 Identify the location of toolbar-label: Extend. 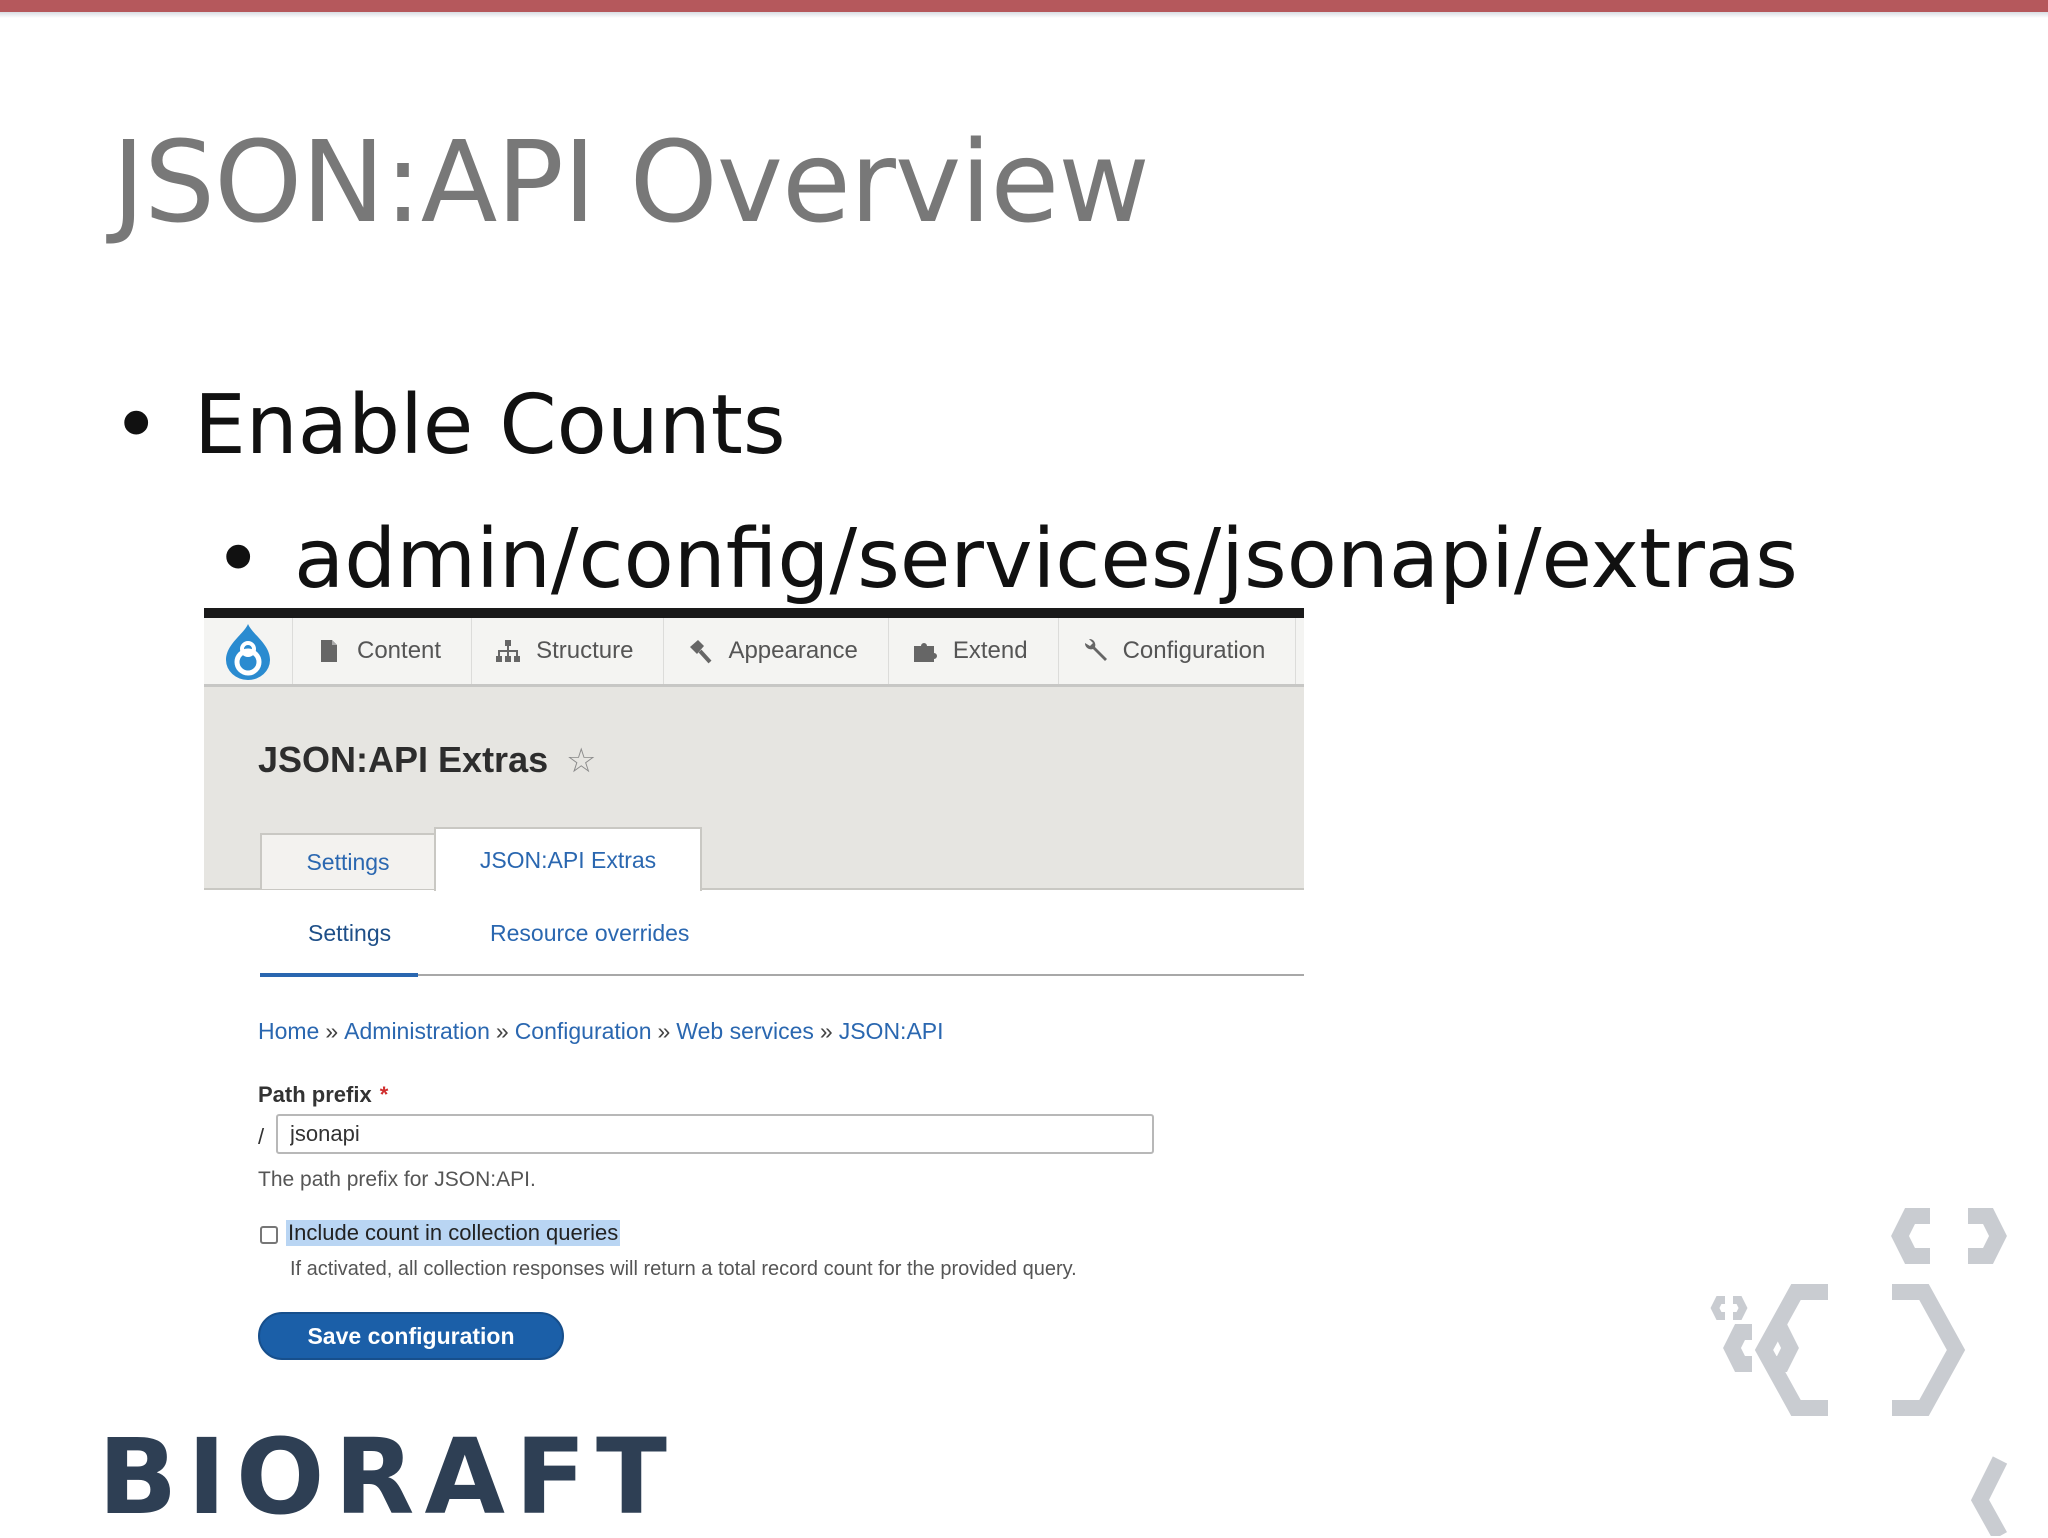
(990, 650).